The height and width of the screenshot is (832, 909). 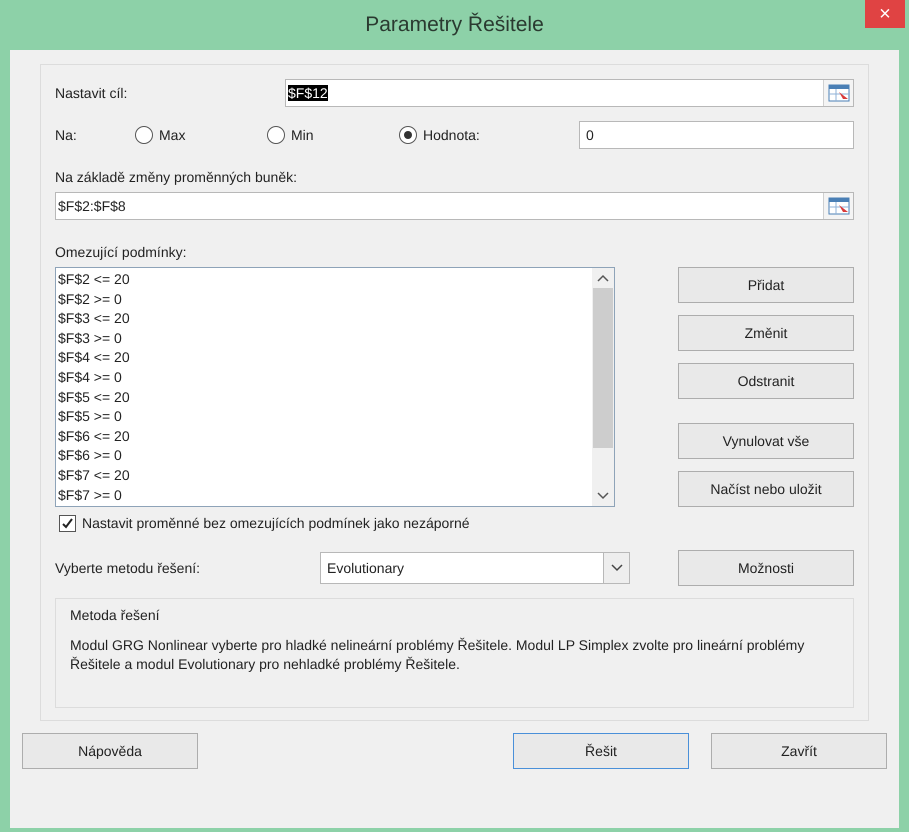 I want to click on dialog-button: Řešit, so click(x=601, y=751).